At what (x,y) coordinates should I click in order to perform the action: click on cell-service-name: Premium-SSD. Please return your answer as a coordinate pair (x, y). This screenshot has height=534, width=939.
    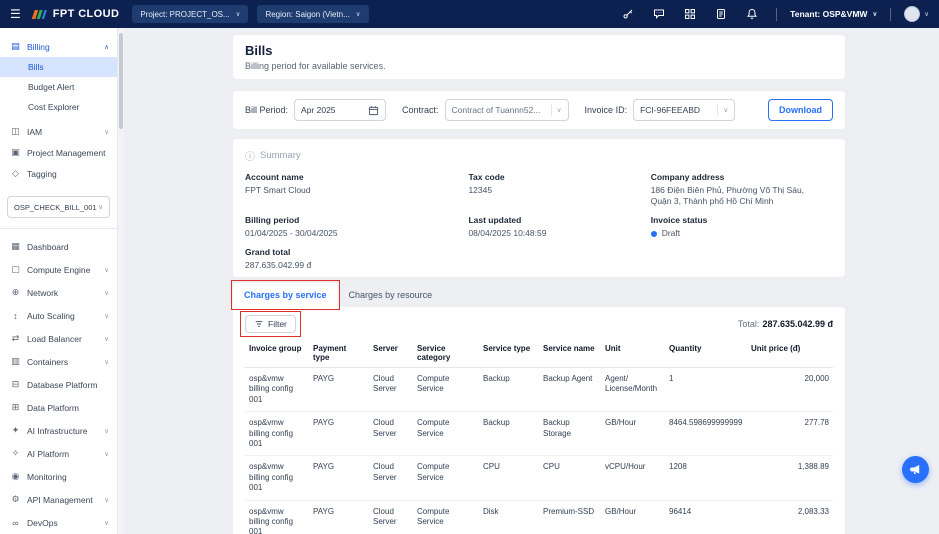
    Looking at the image, I should click on (570, 517).